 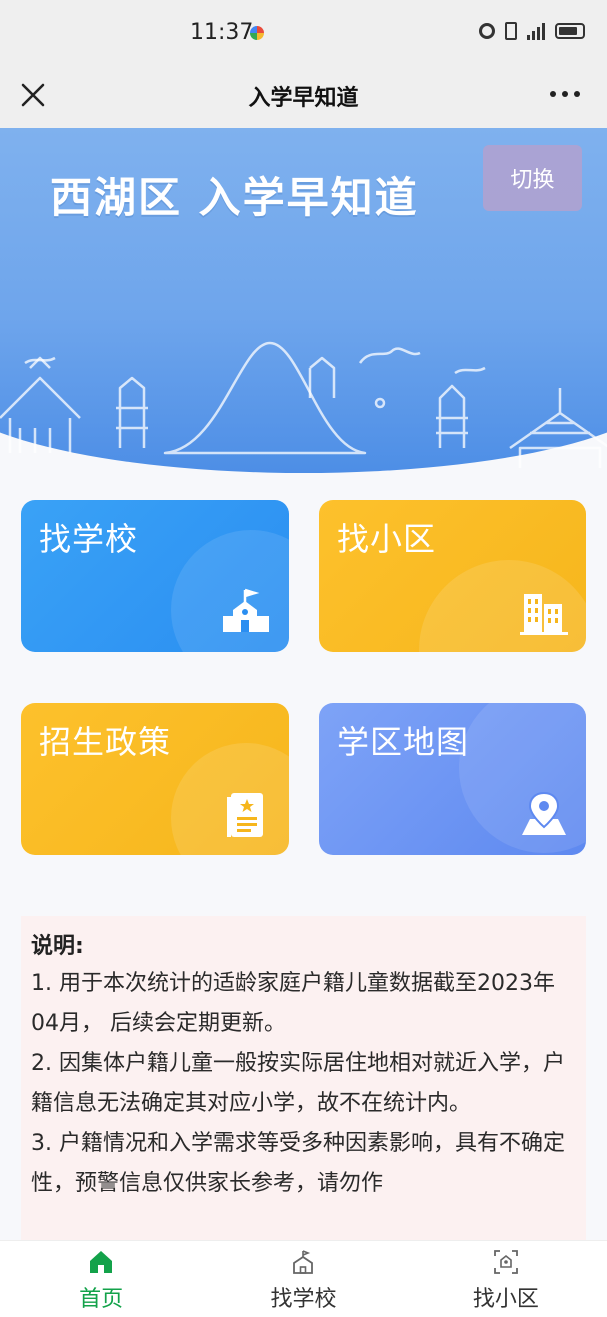 What do you see at coordinates (155, 779) in the screenshot?
I see `admission-policy-card: 招生政策` at bounding box center [155, 779].